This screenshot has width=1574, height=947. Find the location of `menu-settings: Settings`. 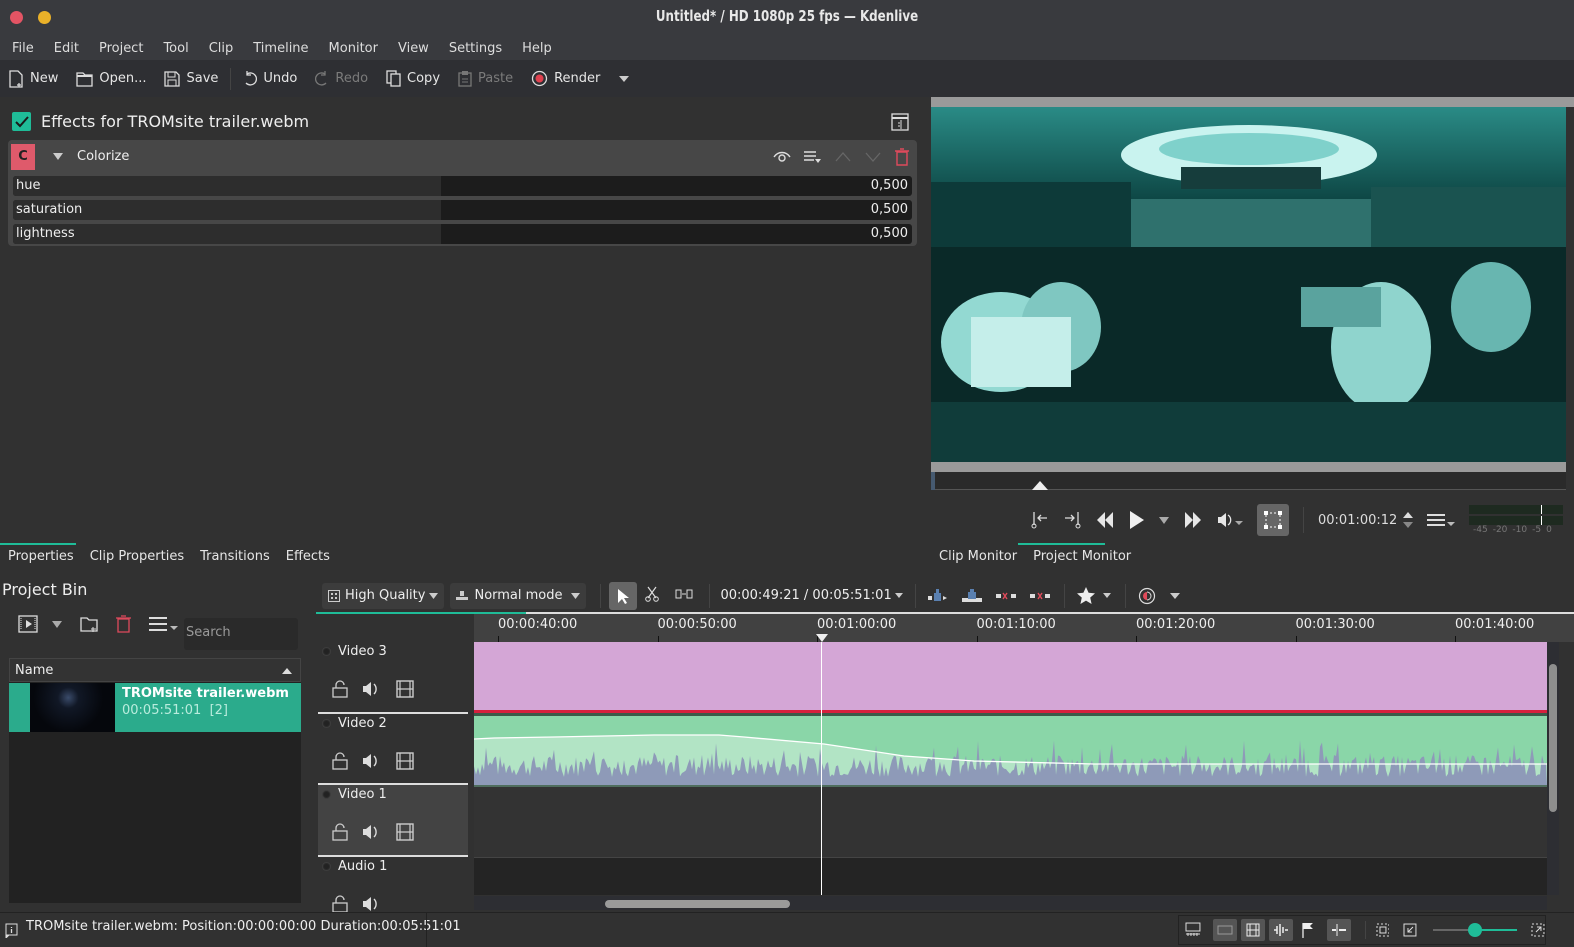

menu-settings: Settings is located at coordinates (475, 48).